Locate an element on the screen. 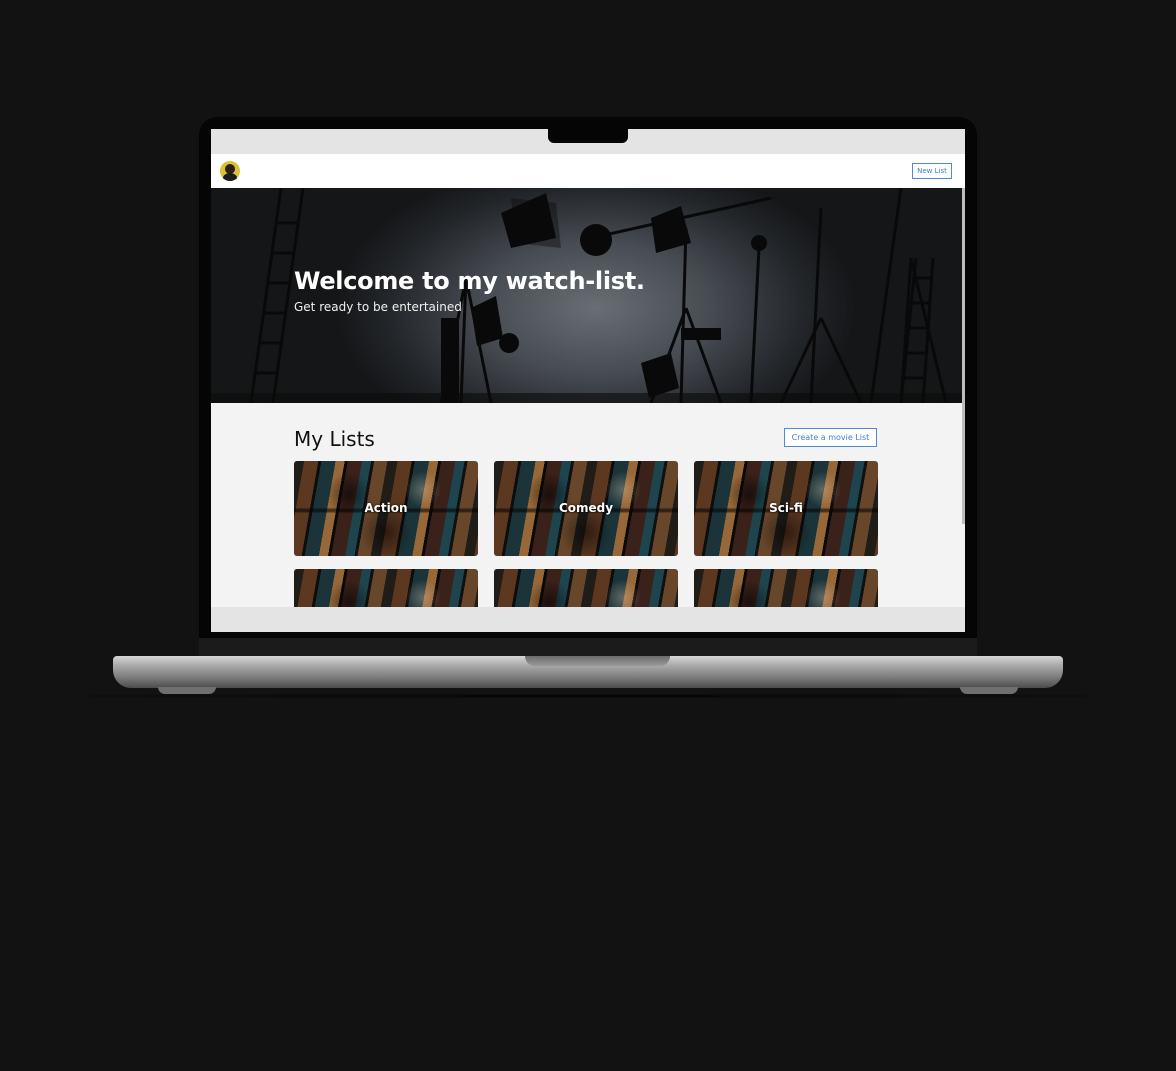 The width and height of the screenshot is (1176, 1071). browser-bottom-bar is located at coordinates (588, 619).